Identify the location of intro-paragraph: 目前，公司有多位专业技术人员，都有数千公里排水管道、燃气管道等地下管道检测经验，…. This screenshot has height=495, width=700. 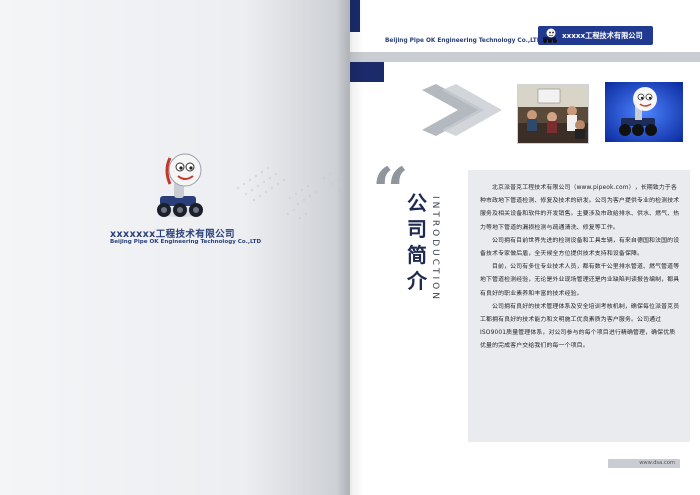
(580, 280).